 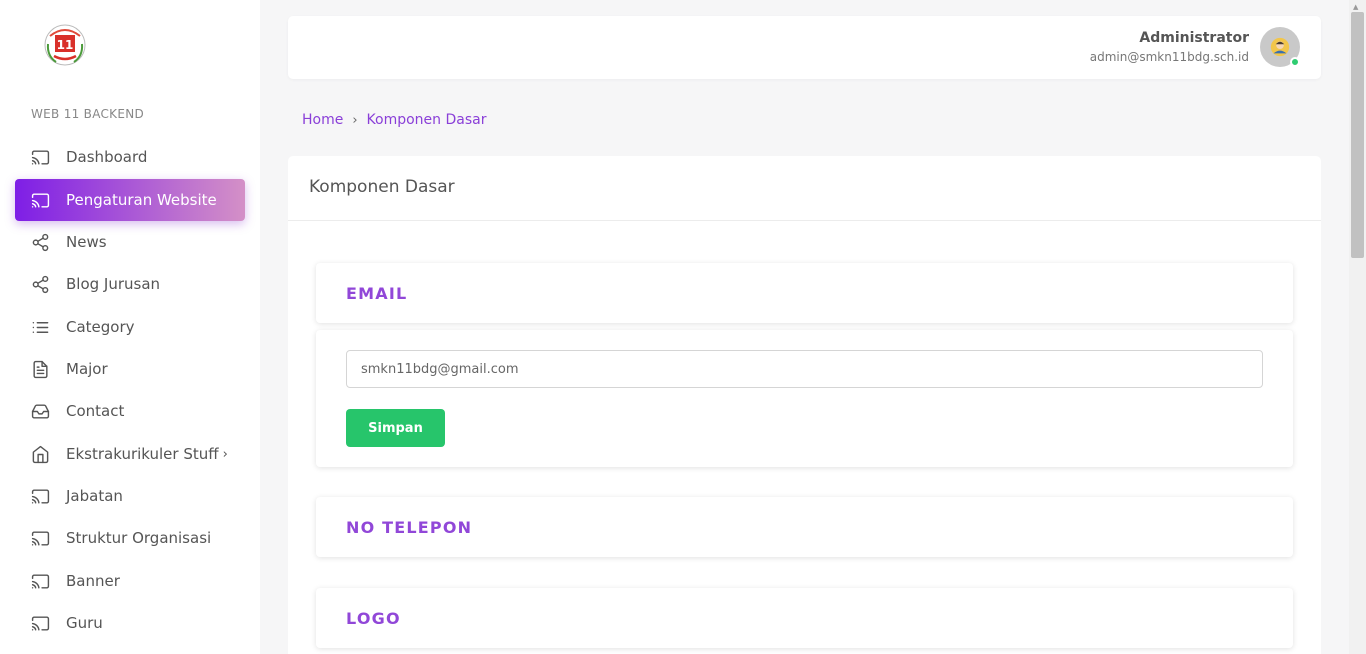 What do you see at coordinates (130, 242) in the screenshot?
I see `sidebar-item-news: News` at bounding box center [130, 242].